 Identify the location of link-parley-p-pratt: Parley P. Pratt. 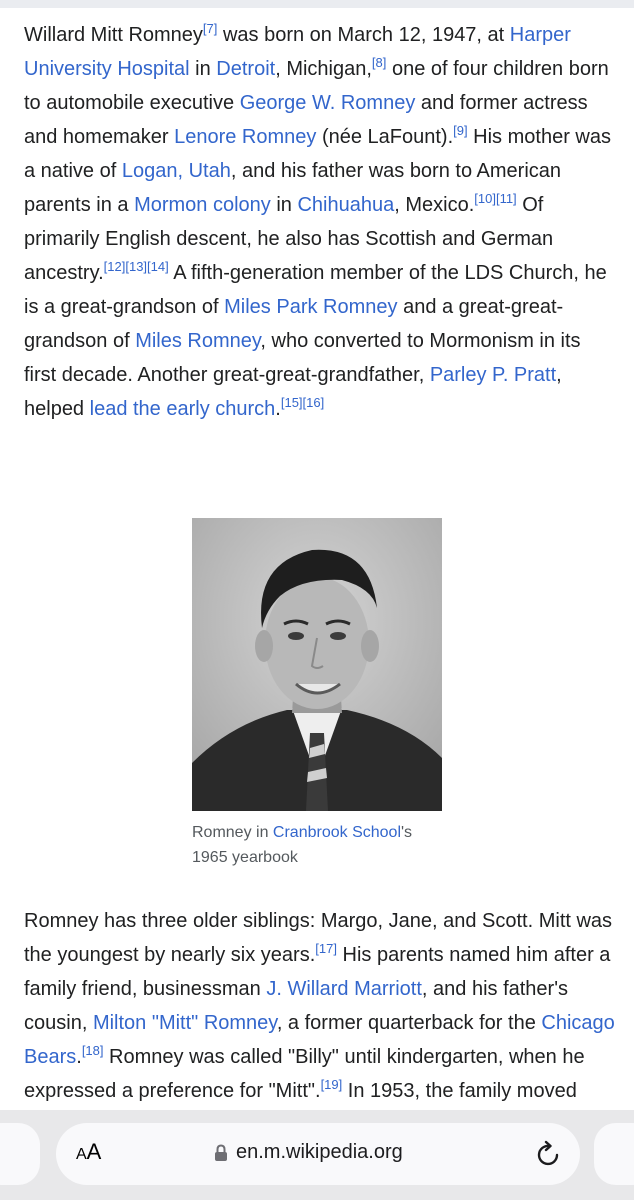
(493, 375).